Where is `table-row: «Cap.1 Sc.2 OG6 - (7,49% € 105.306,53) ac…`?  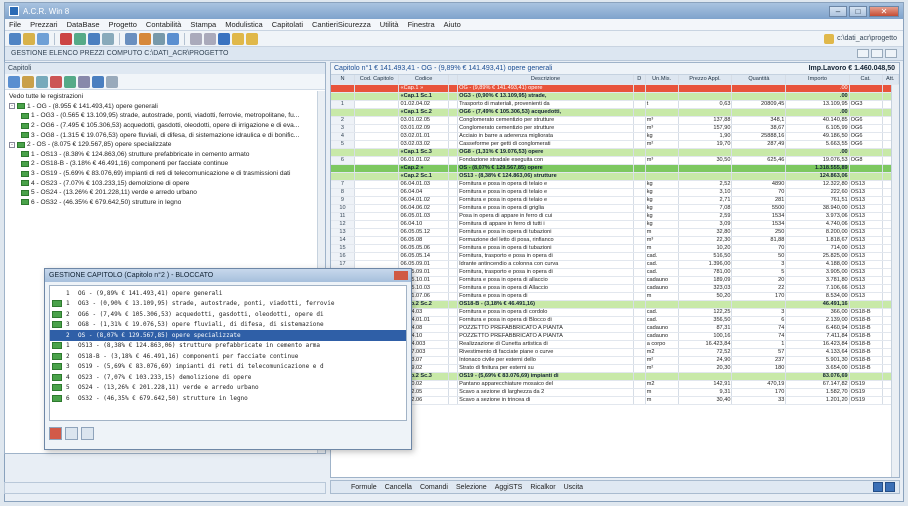 table-row: «Cap.1 Sc.2 OG6 - (7,49% € 105.306,53) ac… is located at coordinates (615, 112).